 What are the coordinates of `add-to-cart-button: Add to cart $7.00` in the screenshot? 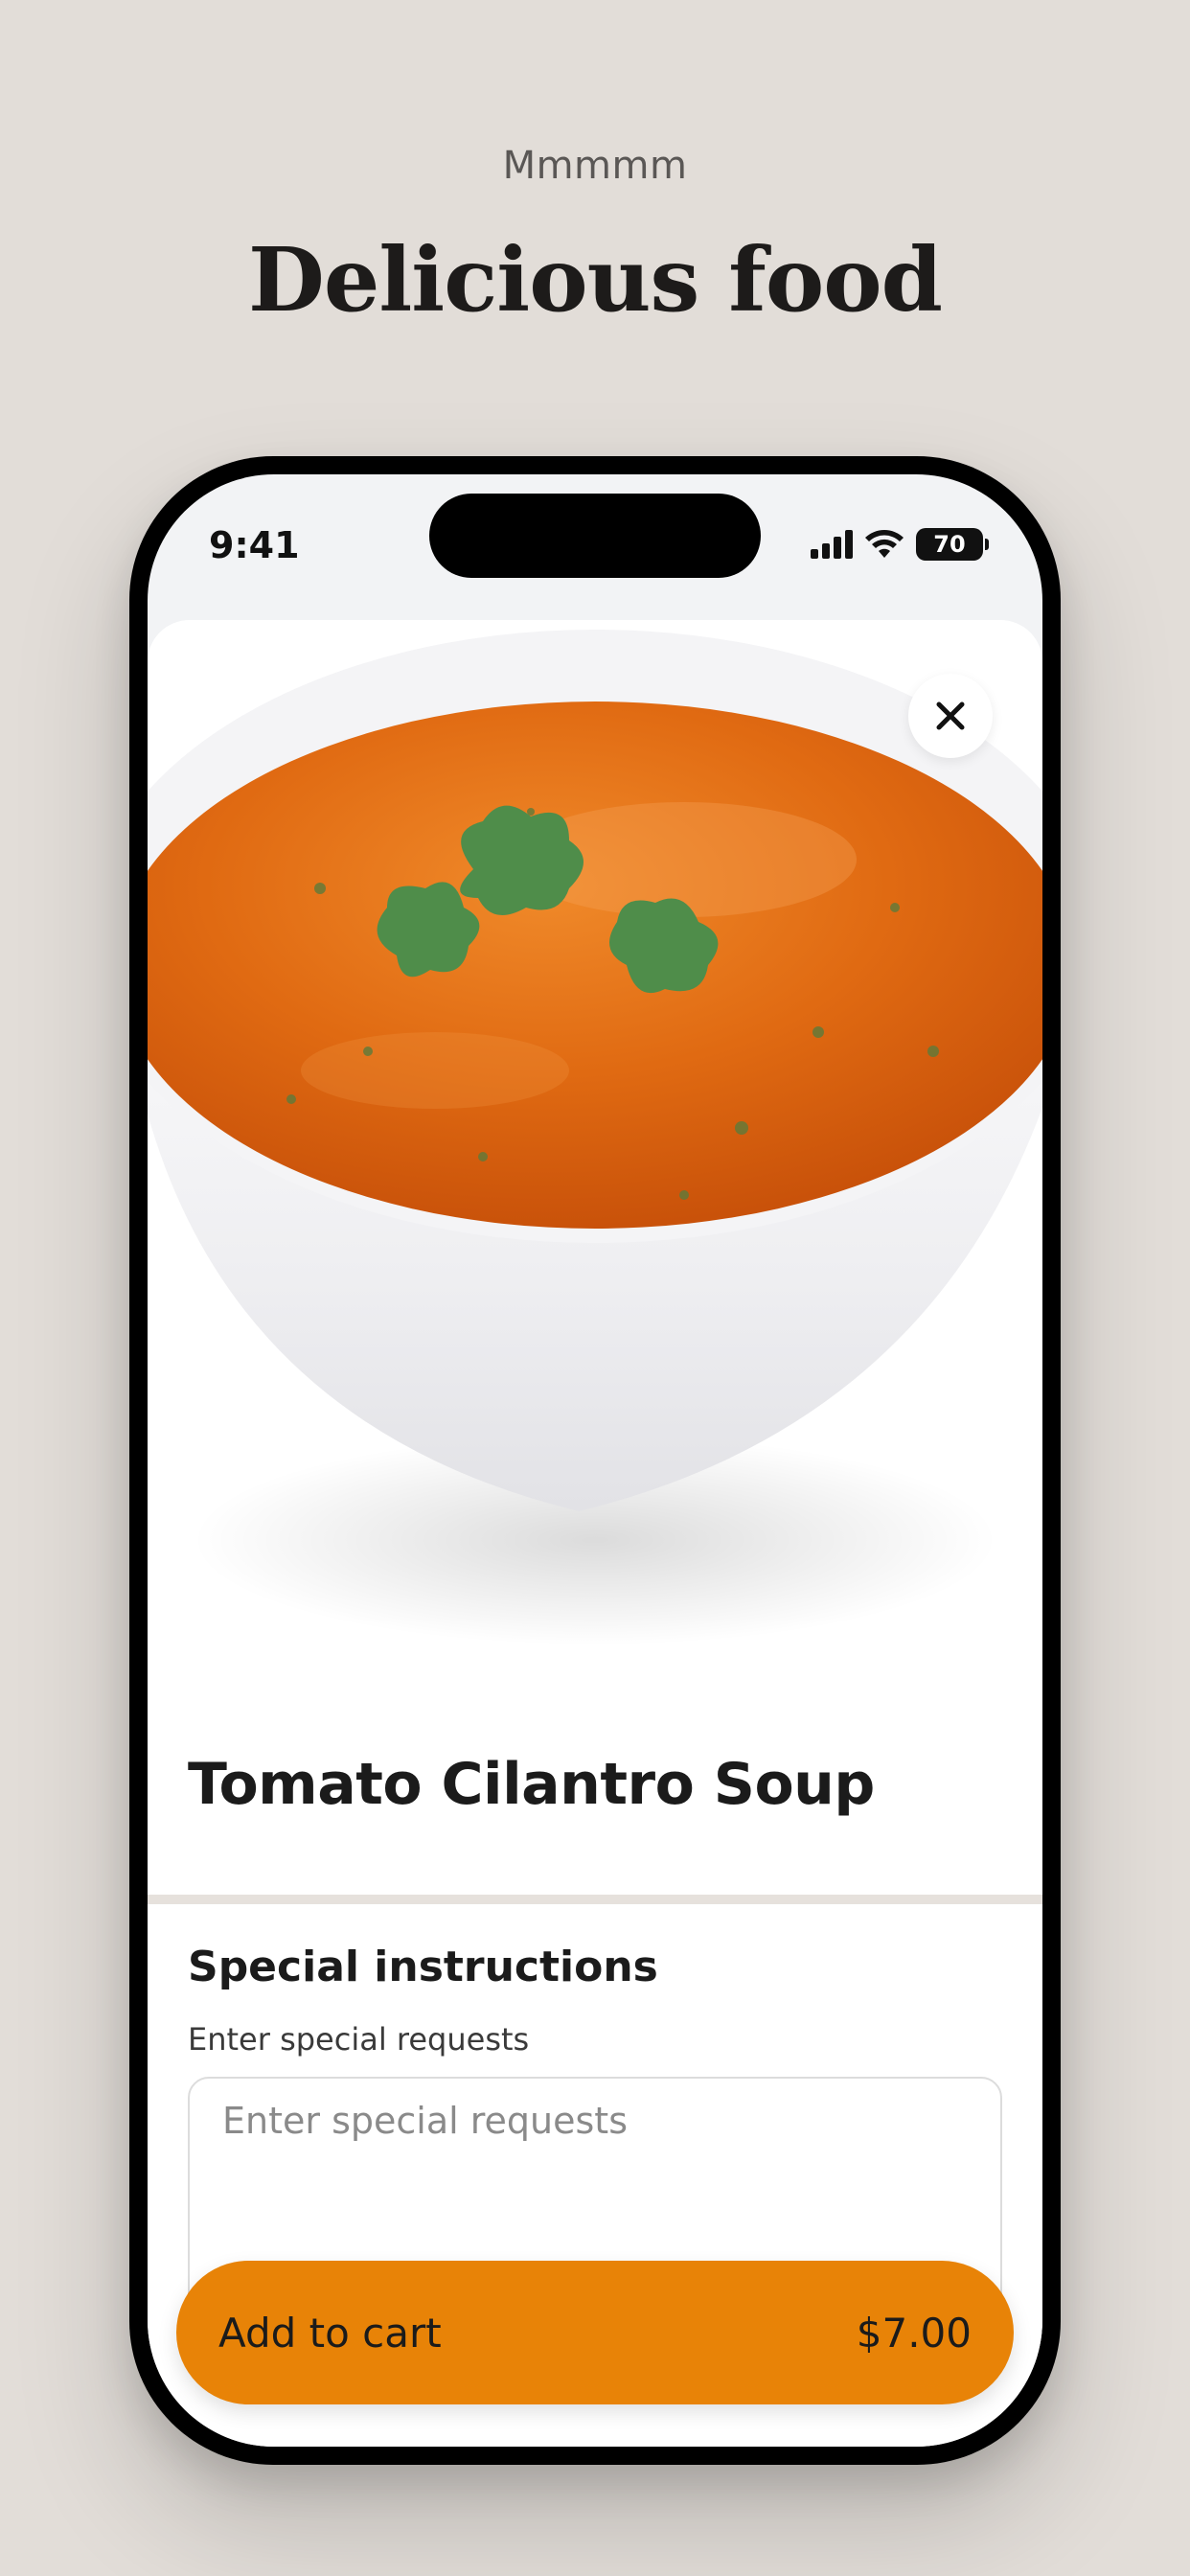 It's located at (595, 2332).